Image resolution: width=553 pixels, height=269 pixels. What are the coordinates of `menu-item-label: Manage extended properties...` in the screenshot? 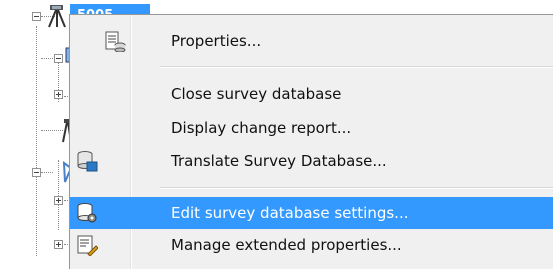 It's located at (286, 245).